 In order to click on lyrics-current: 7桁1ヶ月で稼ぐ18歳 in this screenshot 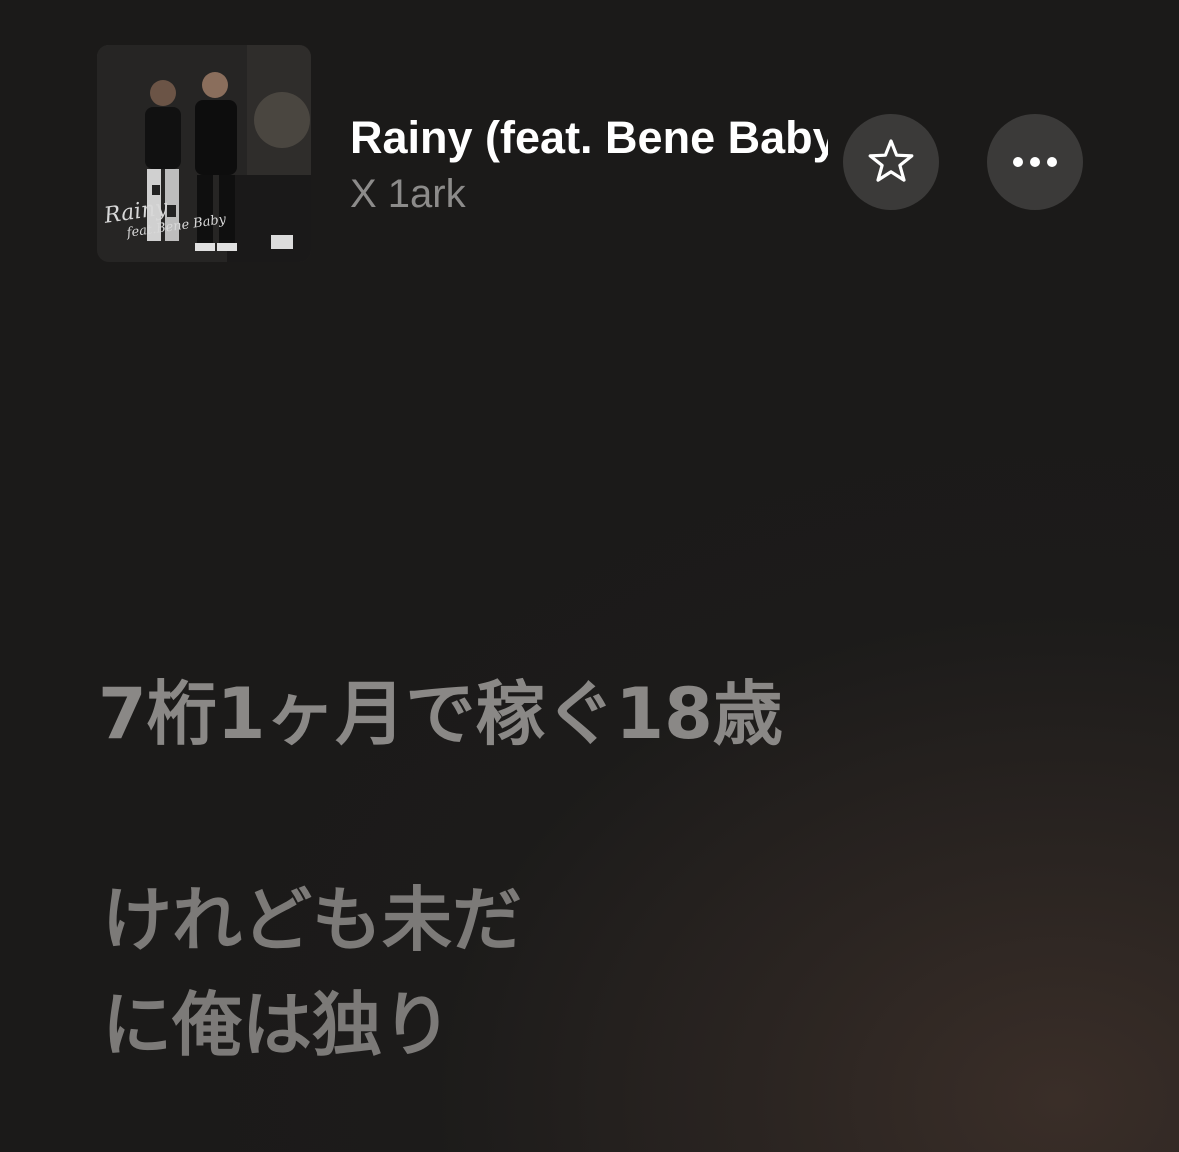, I will do `click(598, 714)`.